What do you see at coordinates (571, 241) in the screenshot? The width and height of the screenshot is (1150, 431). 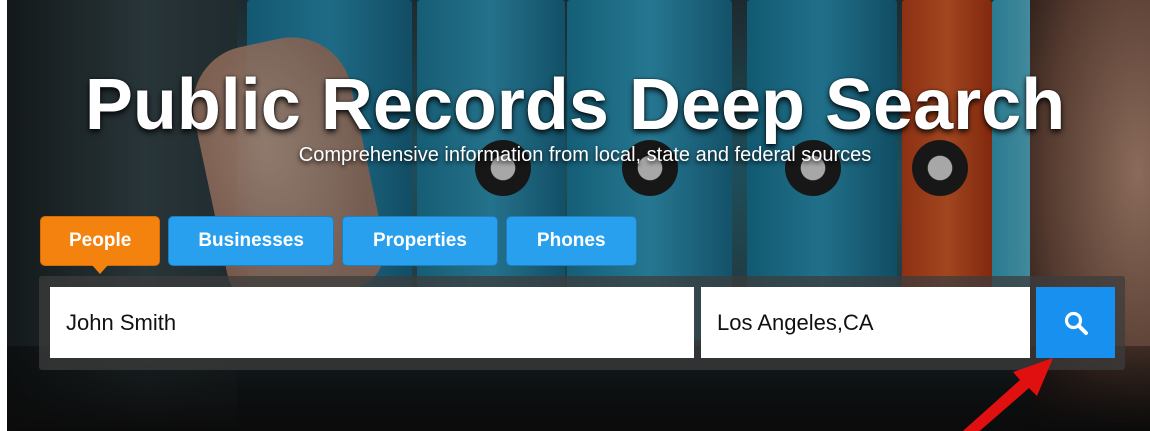 I see `tab-phones: Phones` at bounding box center [571, 241].